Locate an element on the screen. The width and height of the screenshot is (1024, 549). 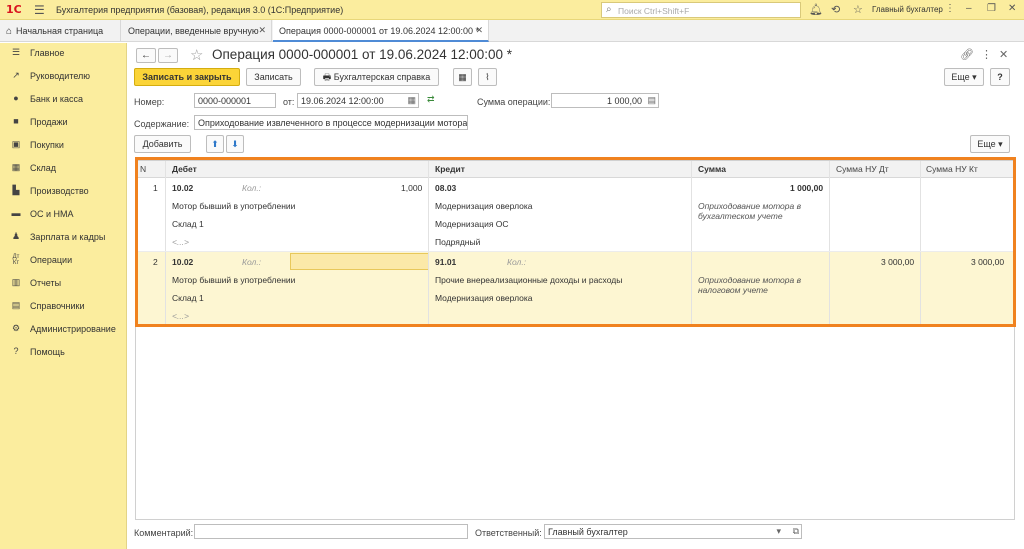
calculator-icon: ▤ is located at coordinates (651, 100).